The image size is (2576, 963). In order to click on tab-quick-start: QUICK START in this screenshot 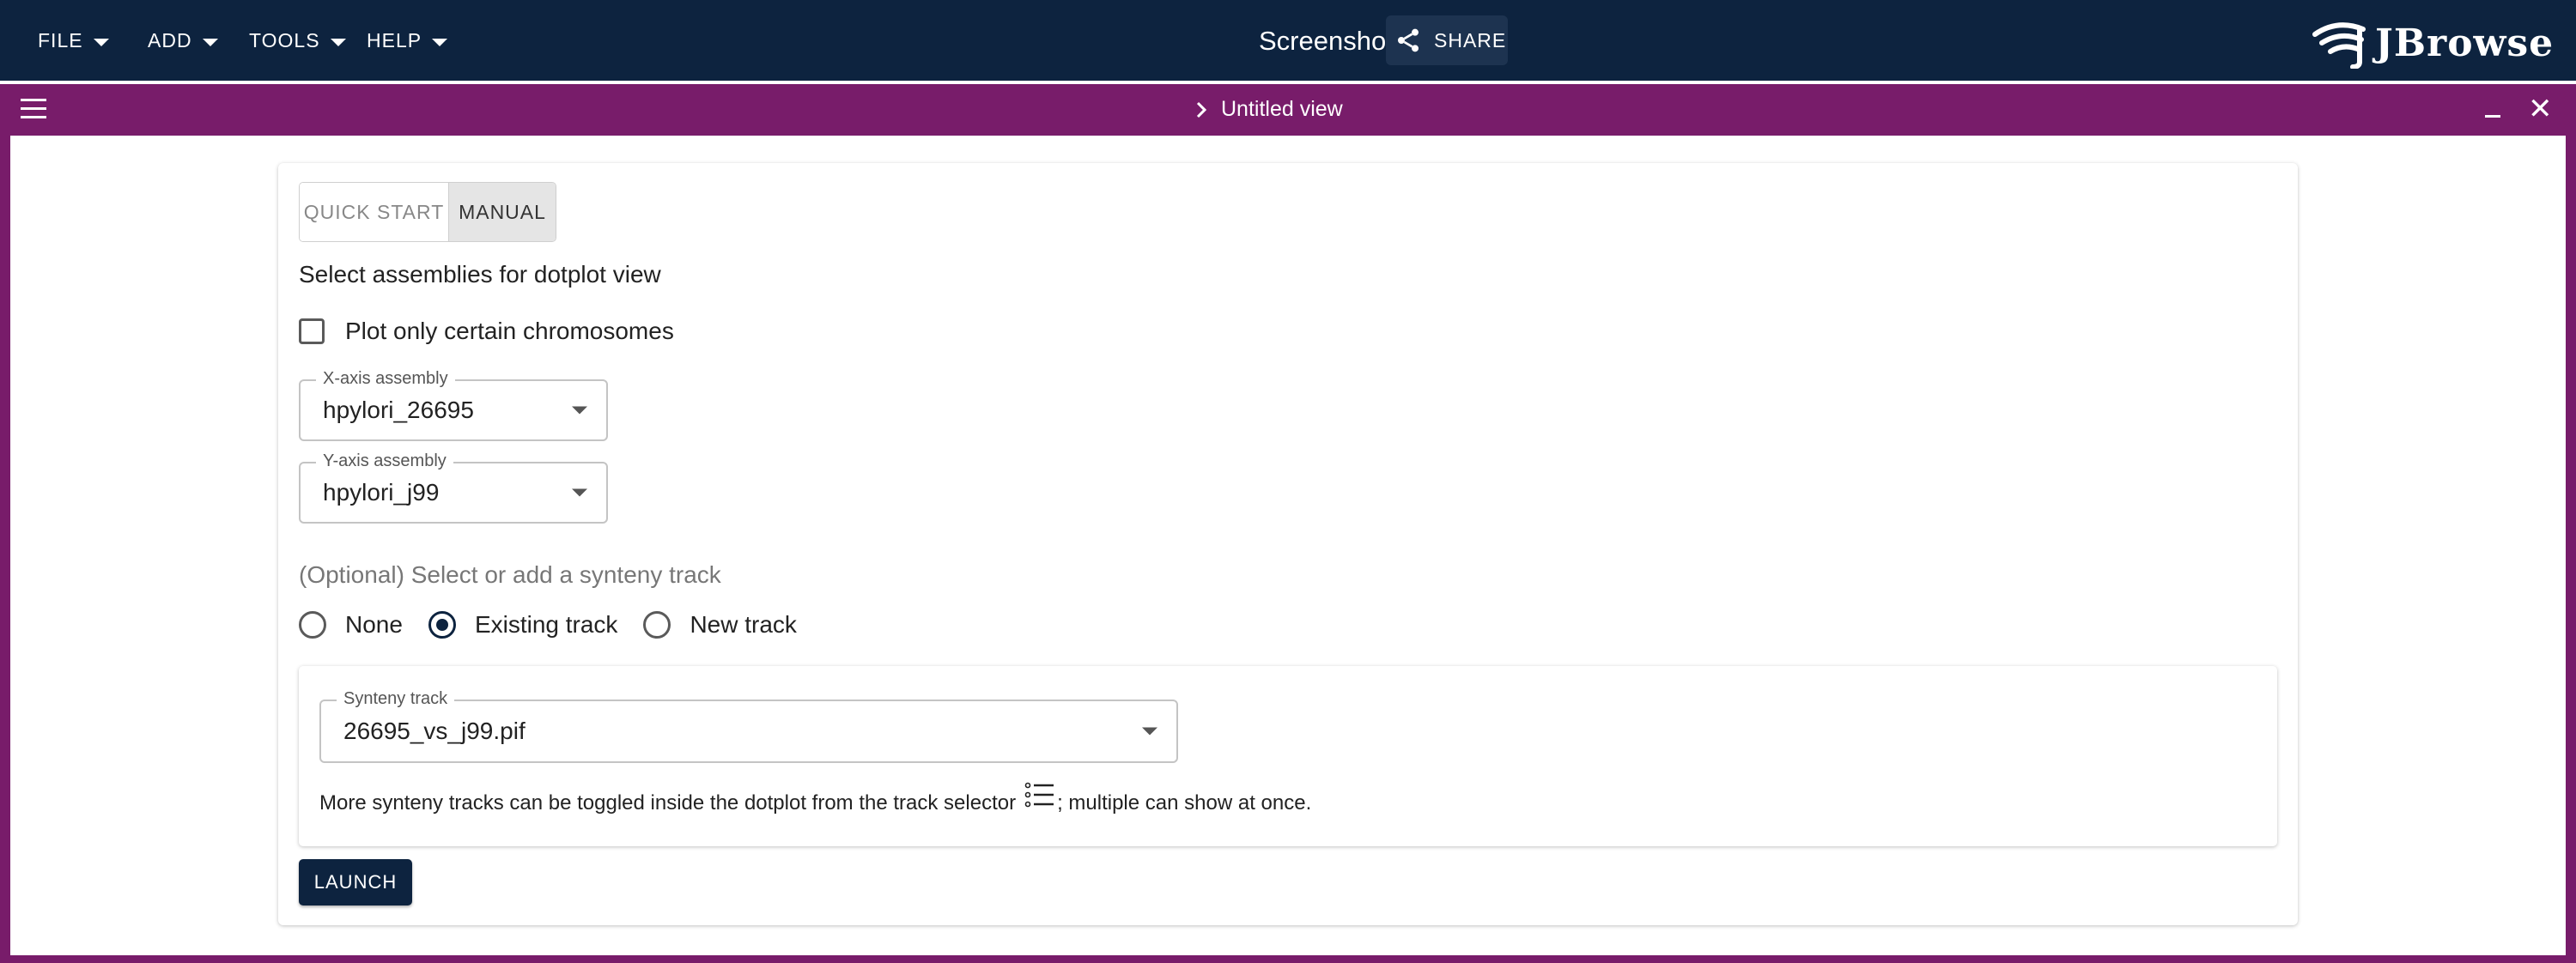, I will do `click(375, 212)`.